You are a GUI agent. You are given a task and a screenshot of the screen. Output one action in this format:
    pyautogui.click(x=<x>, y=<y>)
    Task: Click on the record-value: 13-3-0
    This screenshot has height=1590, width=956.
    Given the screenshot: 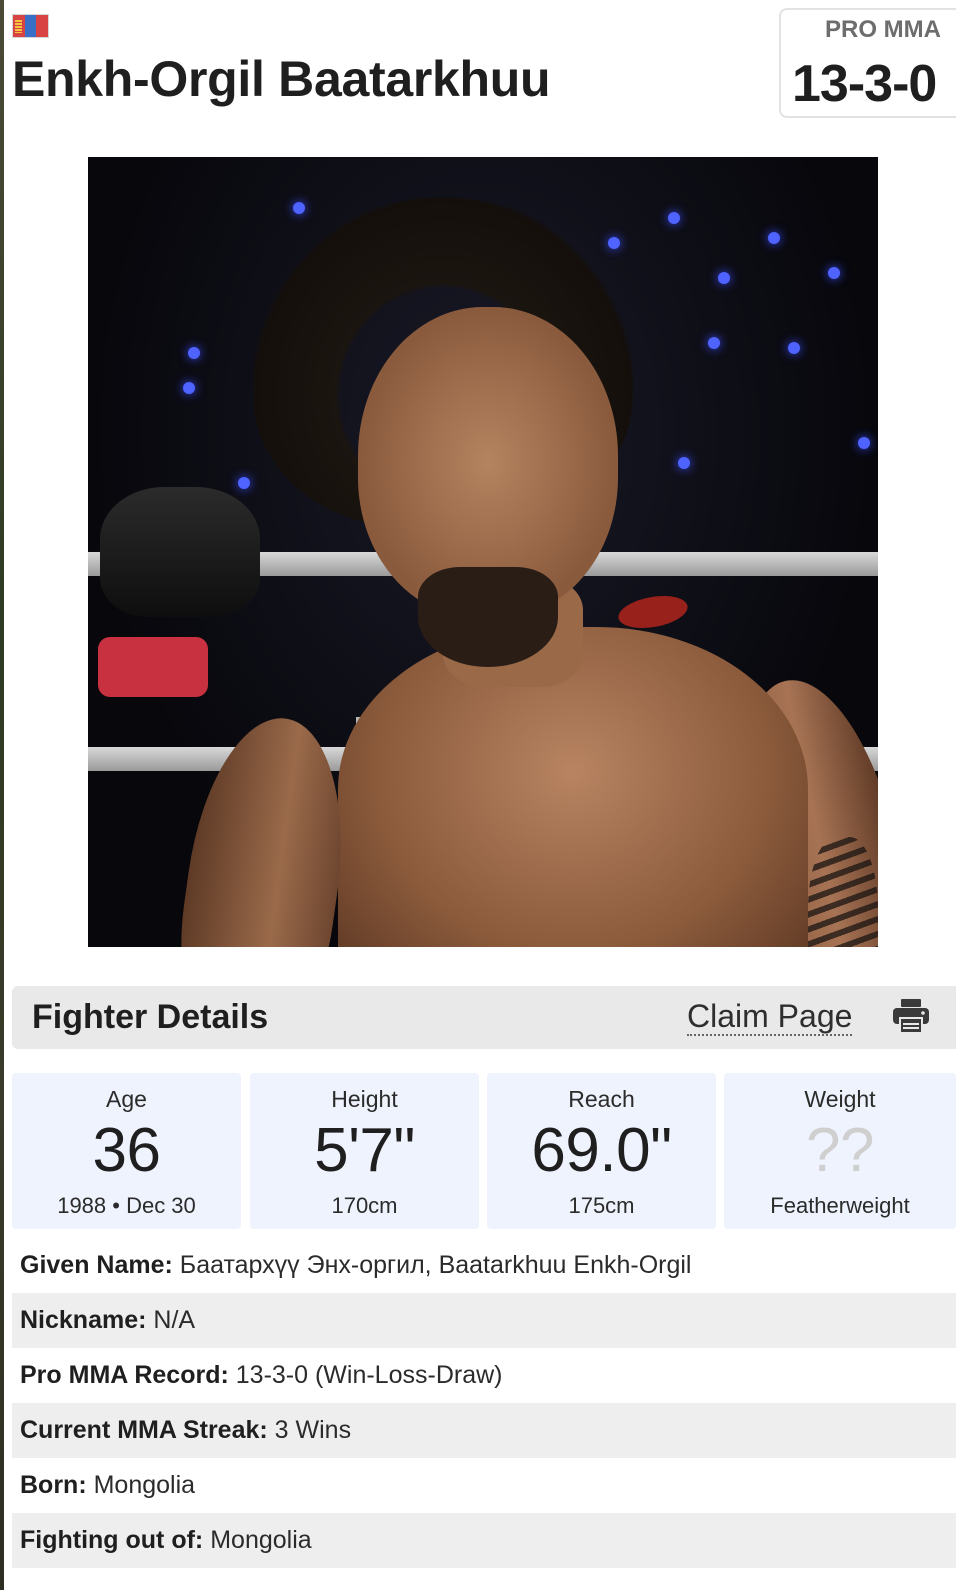 What is the action you would take?
    pyautogui.click(x=864, y=84)
    